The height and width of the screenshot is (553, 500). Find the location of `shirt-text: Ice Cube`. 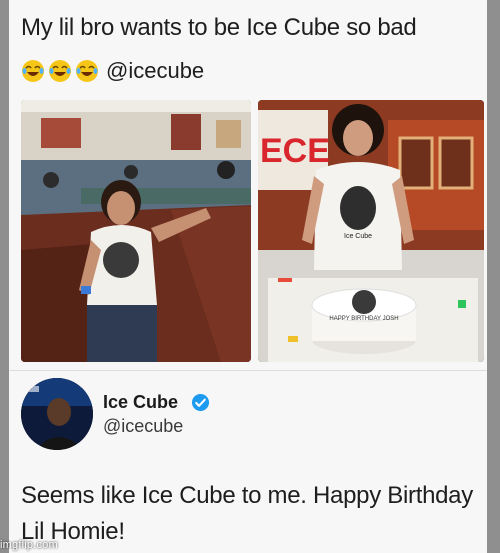

shirt-text: Ice Cube is located at coordinates (358, 236).